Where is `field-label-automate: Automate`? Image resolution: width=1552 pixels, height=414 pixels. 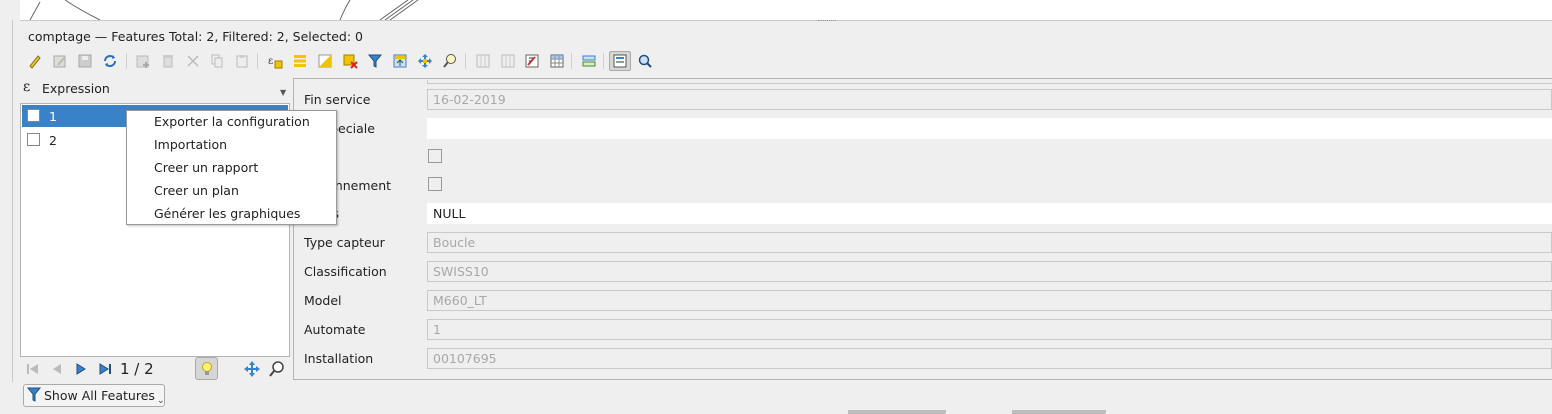
field-label-automate: Automate is located at coordinates (335, 329).